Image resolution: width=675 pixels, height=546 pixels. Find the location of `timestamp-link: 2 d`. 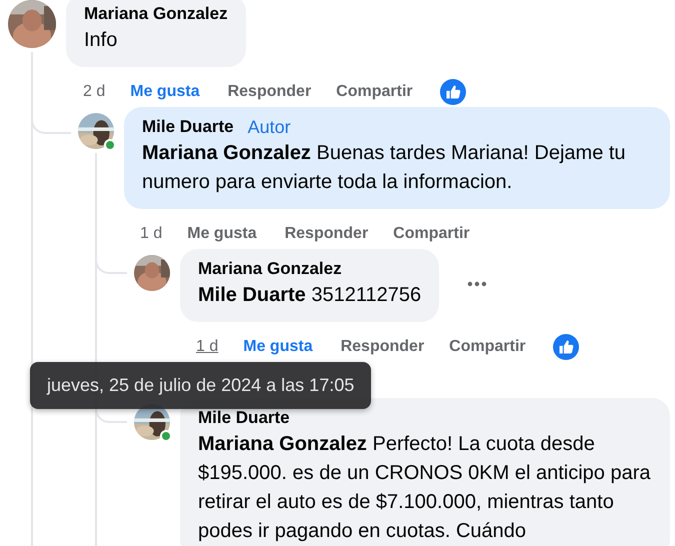

timestamp-link: 2 d is located at coordinates (94, 92).